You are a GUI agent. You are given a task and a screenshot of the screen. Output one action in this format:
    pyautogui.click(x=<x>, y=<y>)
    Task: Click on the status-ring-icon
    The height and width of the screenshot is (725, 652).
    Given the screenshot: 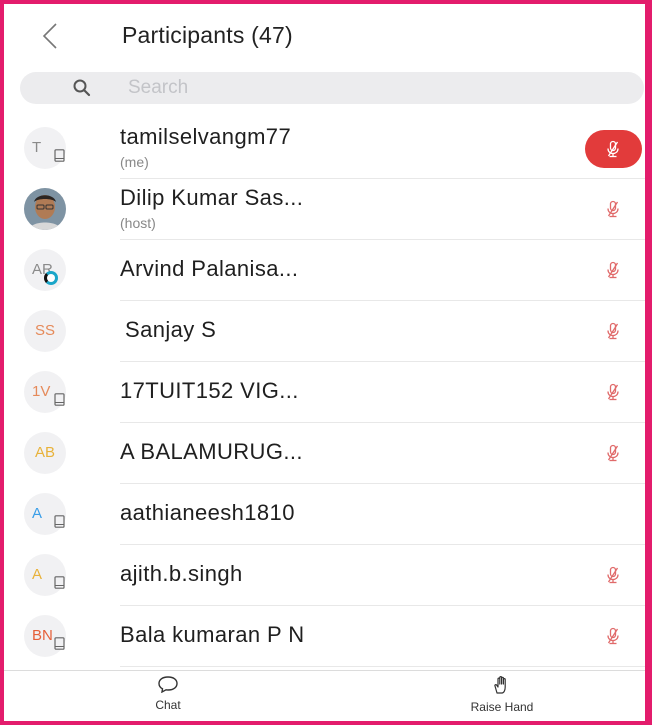 What is the action you would take?
    pyautogui.click(x=51, y=278)
    